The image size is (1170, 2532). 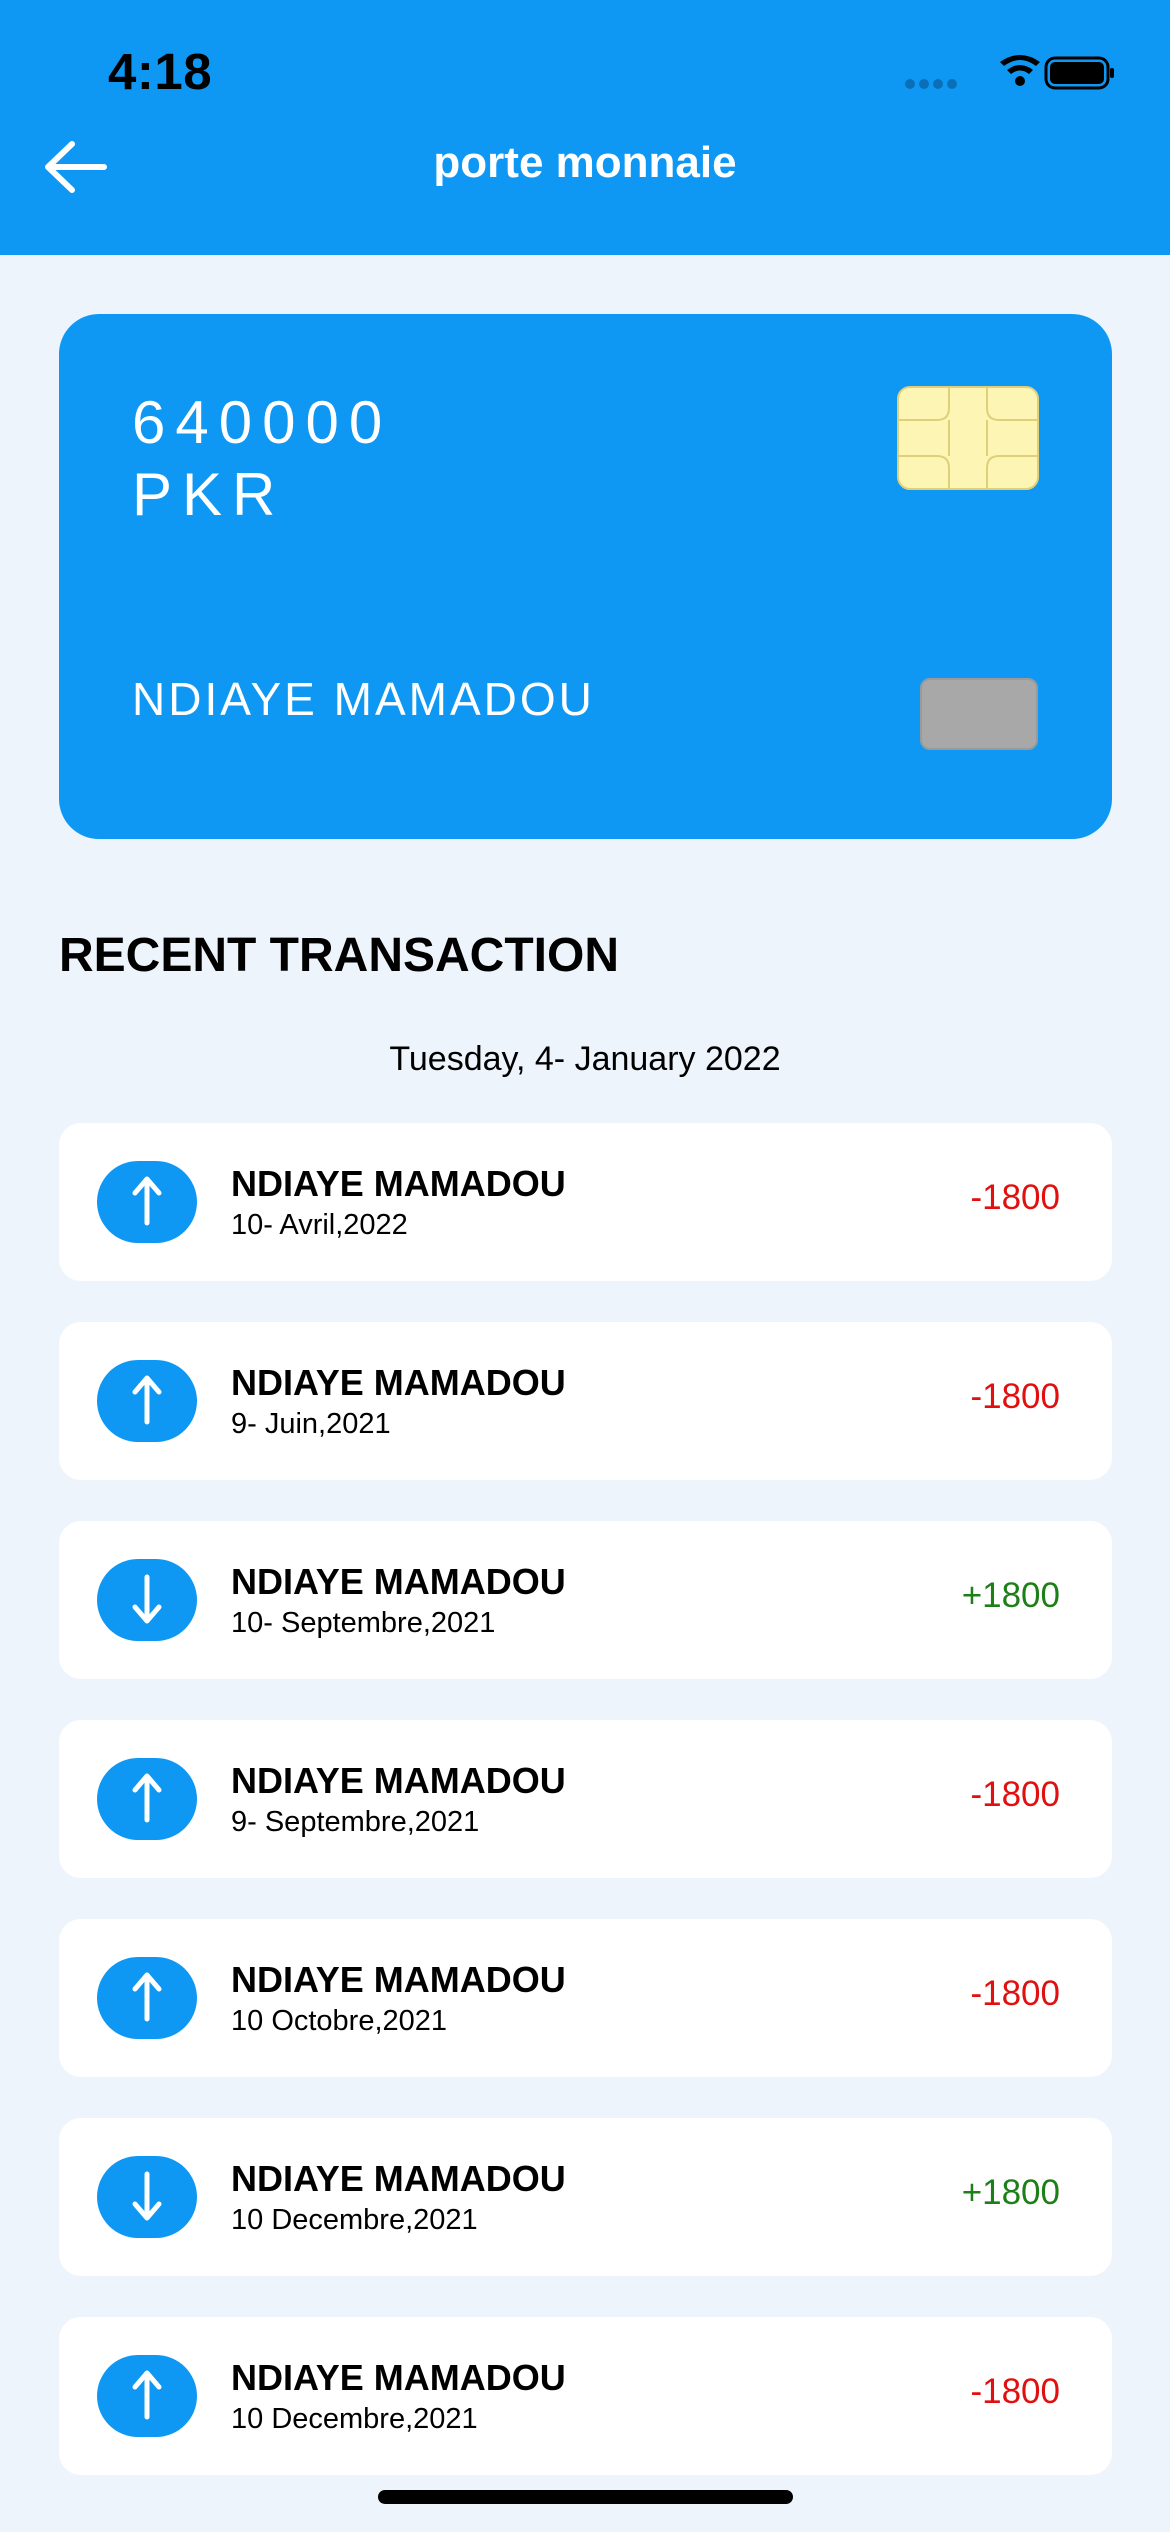 I want to click on transaction-date: 10 Octobre,2021, so click(x=339, y=2021).